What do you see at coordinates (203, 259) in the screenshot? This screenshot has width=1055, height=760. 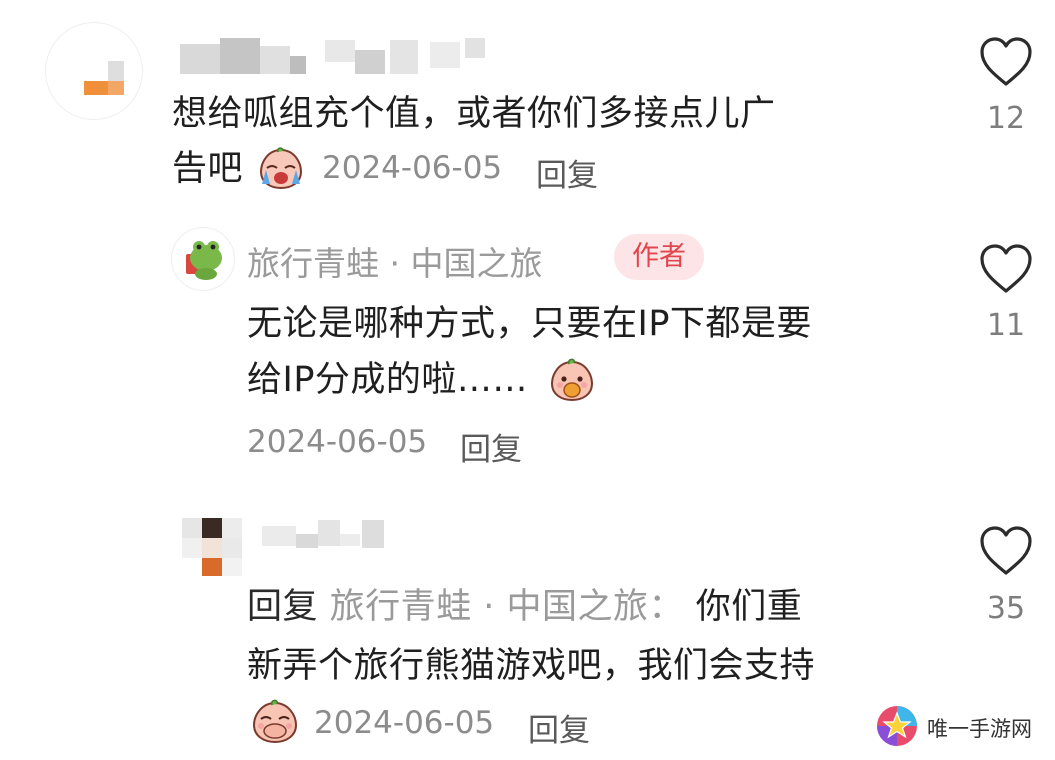 I see `frog-avatar-icon` at bounding box center [203, 259].